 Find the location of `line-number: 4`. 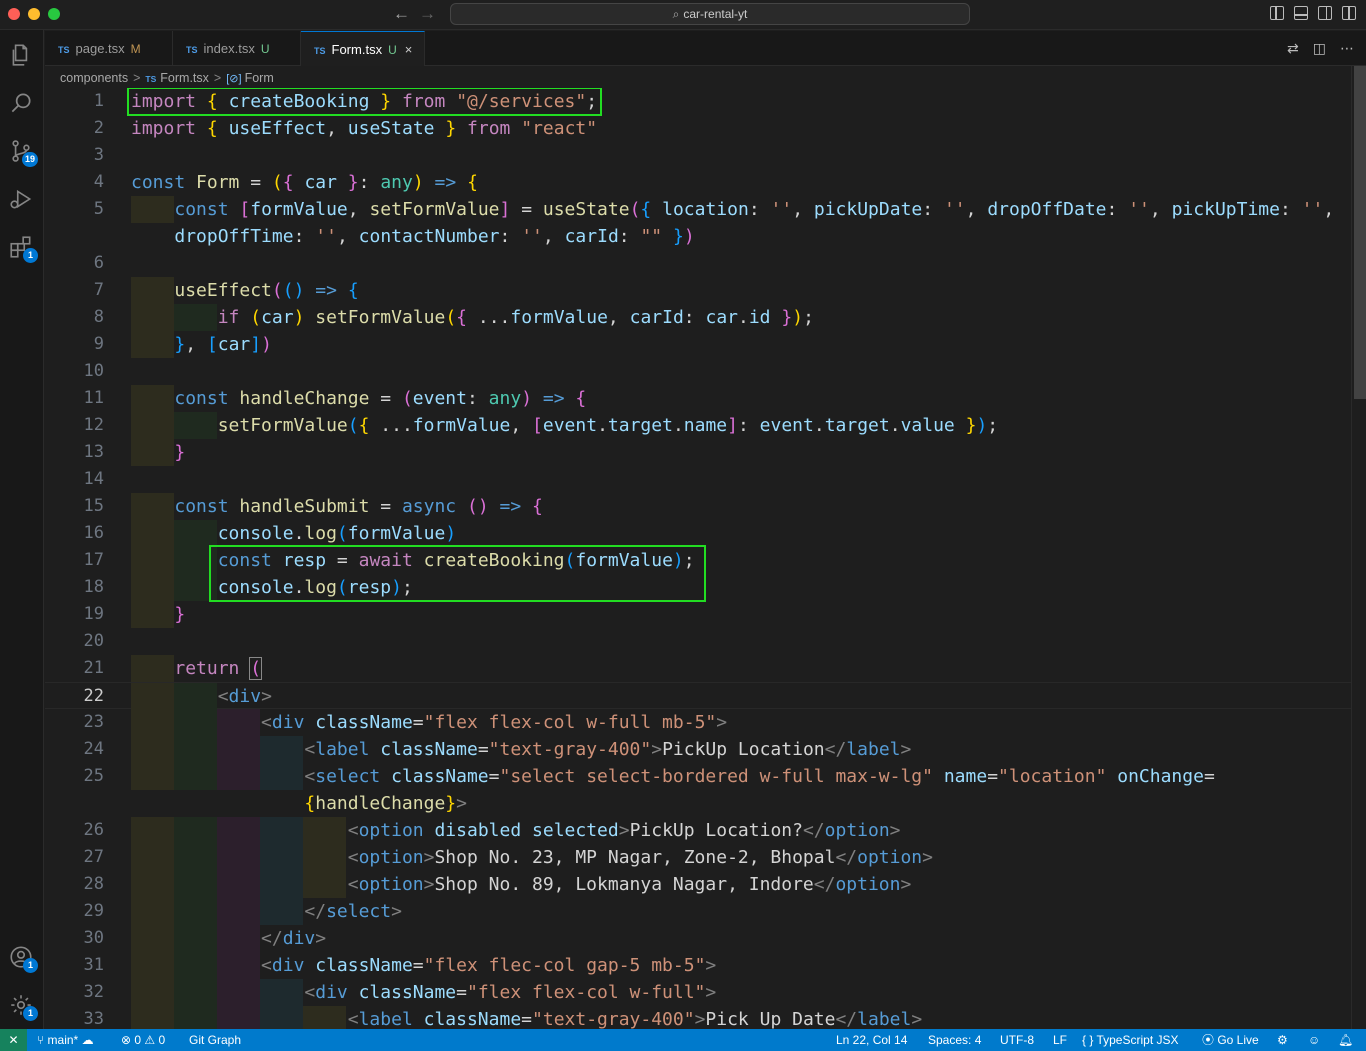

line-number: 4 is located at coordinates (98, 182).